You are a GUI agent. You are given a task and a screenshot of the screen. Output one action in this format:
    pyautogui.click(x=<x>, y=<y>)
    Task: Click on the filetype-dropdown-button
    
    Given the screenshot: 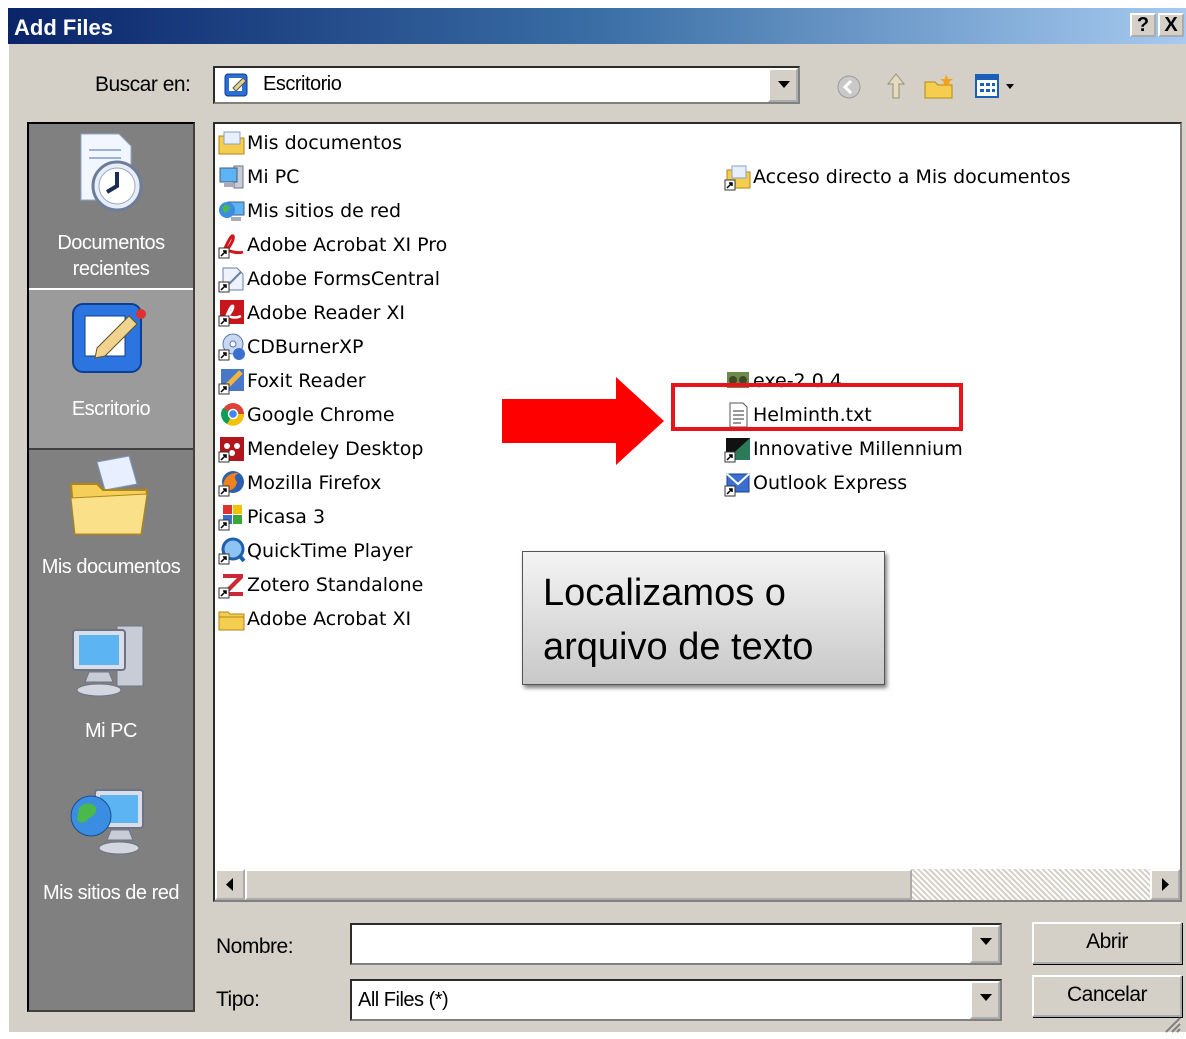 What is the action you would take?
    pyautogui.click(x=985, y=1000)
    